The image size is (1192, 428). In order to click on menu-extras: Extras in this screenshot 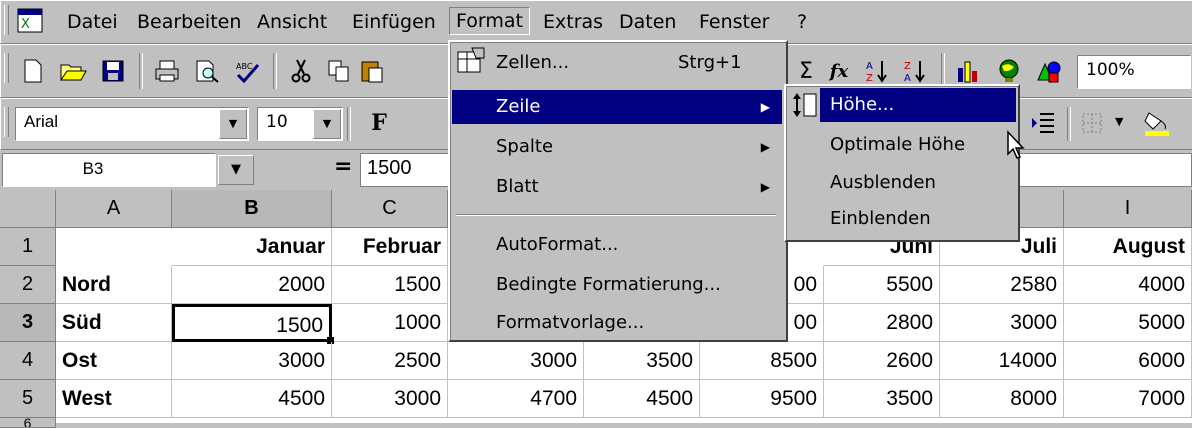, I will do `click(573, 22)`.